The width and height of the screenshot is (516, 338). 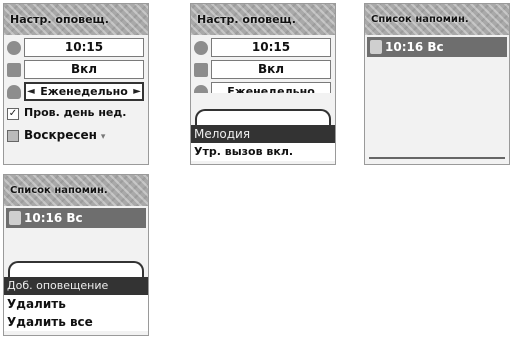 What do you see at coordinates (13, 114) in the screenshot?
I see `checkbox-checked-icon: ✓` at bounding box center [13, 114].